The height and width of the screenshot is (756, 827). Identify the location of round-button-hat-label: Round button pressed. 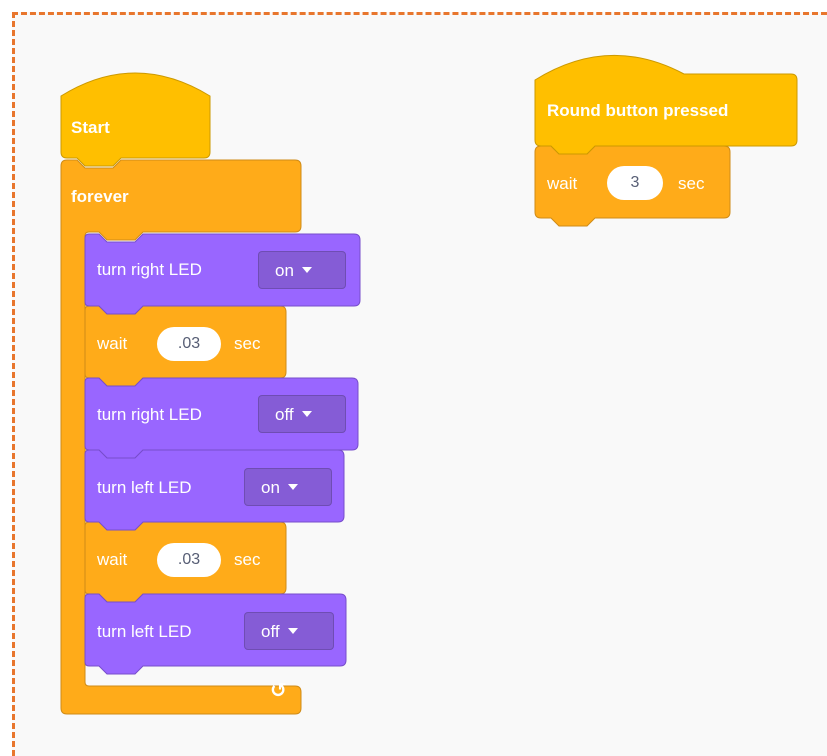
(638, 110).